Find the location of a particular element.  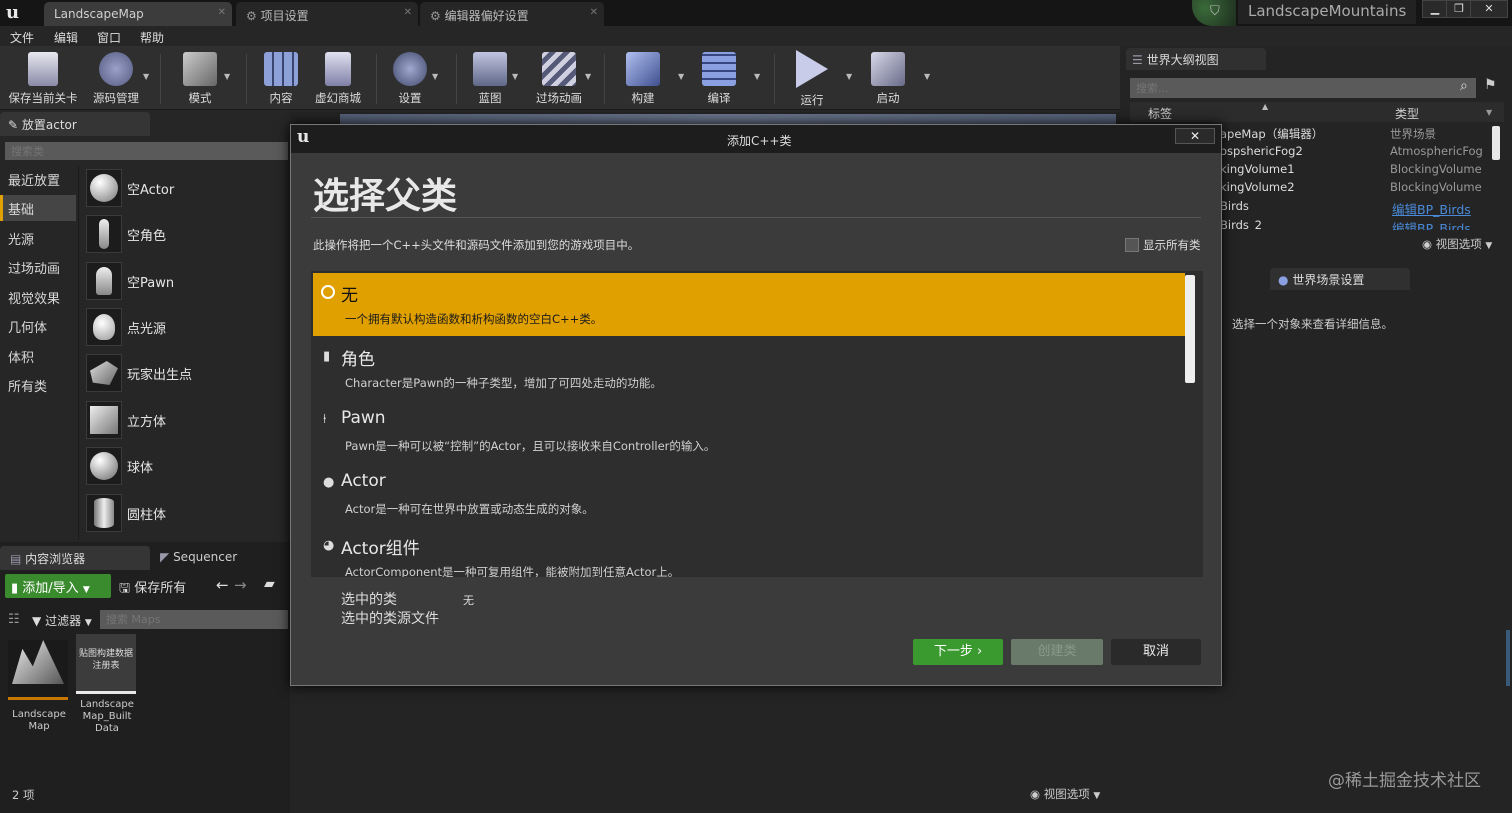

actor-item-player-start: 玩家出生点 is located at coordinates (184, 374).